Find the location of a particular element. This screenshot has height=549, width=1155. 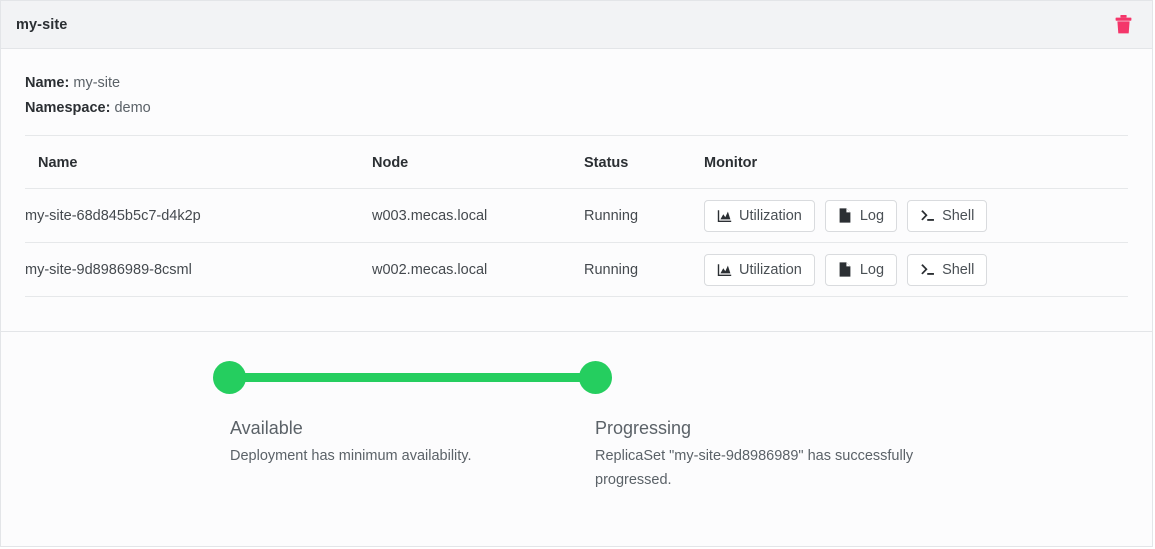

pods-table-head: Name Node Status Monitor is located at coordinates (576, 162).